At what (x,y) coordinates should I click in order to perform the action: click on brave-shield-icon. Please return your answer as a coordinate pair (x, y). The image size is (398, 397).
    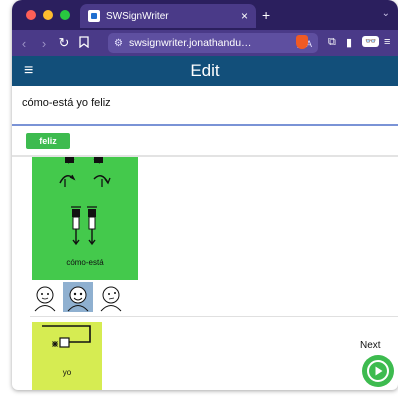
    Looking at the image, I should click on (302, 42).